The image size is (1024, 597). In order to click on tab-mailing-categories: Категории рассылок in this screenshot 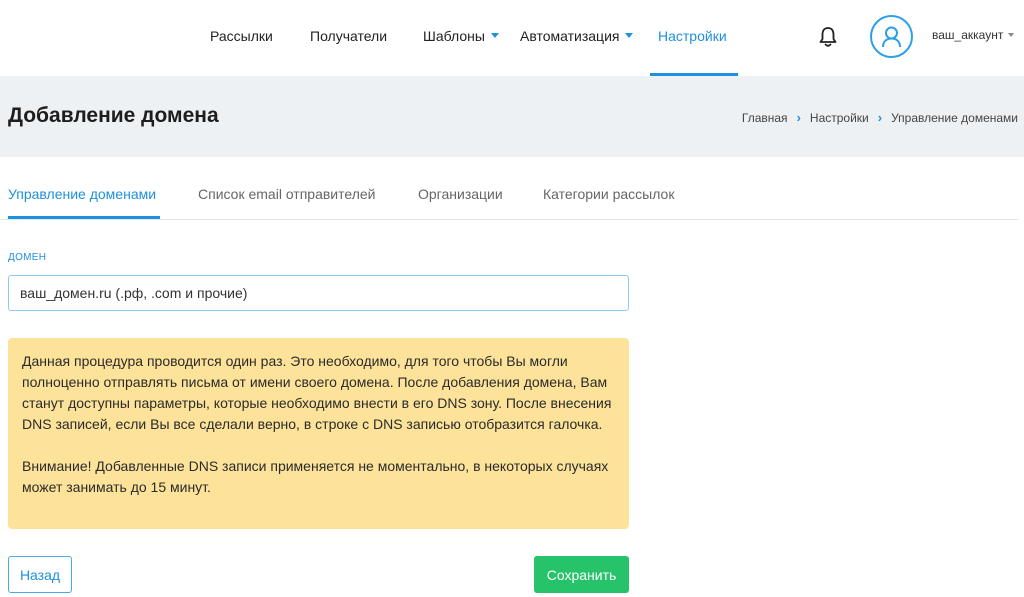, I will do `click(608, 194)`.